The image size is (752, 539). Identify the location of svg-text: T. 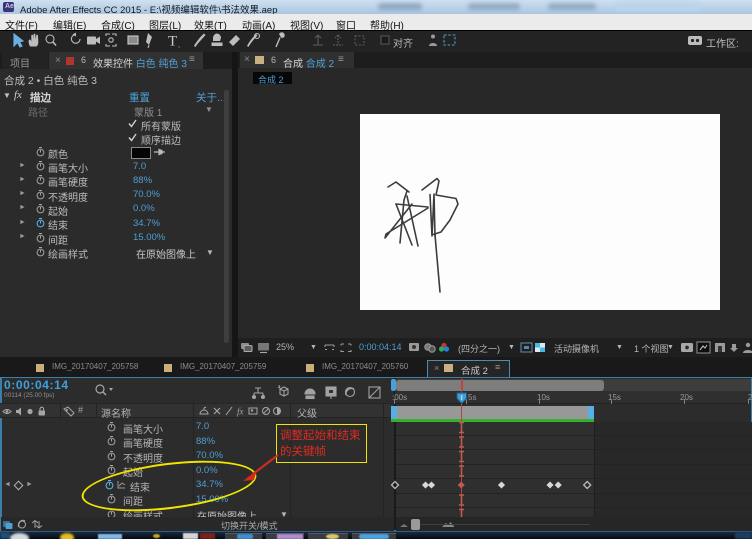
(172, 42).